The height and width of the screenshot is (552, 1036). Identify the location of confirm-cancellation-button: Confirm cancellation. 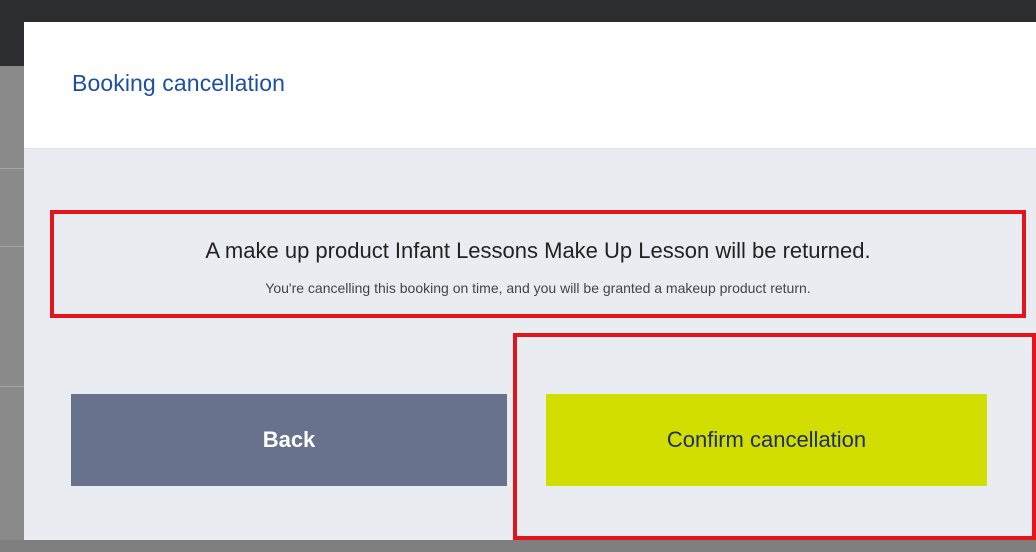
(766, 440).